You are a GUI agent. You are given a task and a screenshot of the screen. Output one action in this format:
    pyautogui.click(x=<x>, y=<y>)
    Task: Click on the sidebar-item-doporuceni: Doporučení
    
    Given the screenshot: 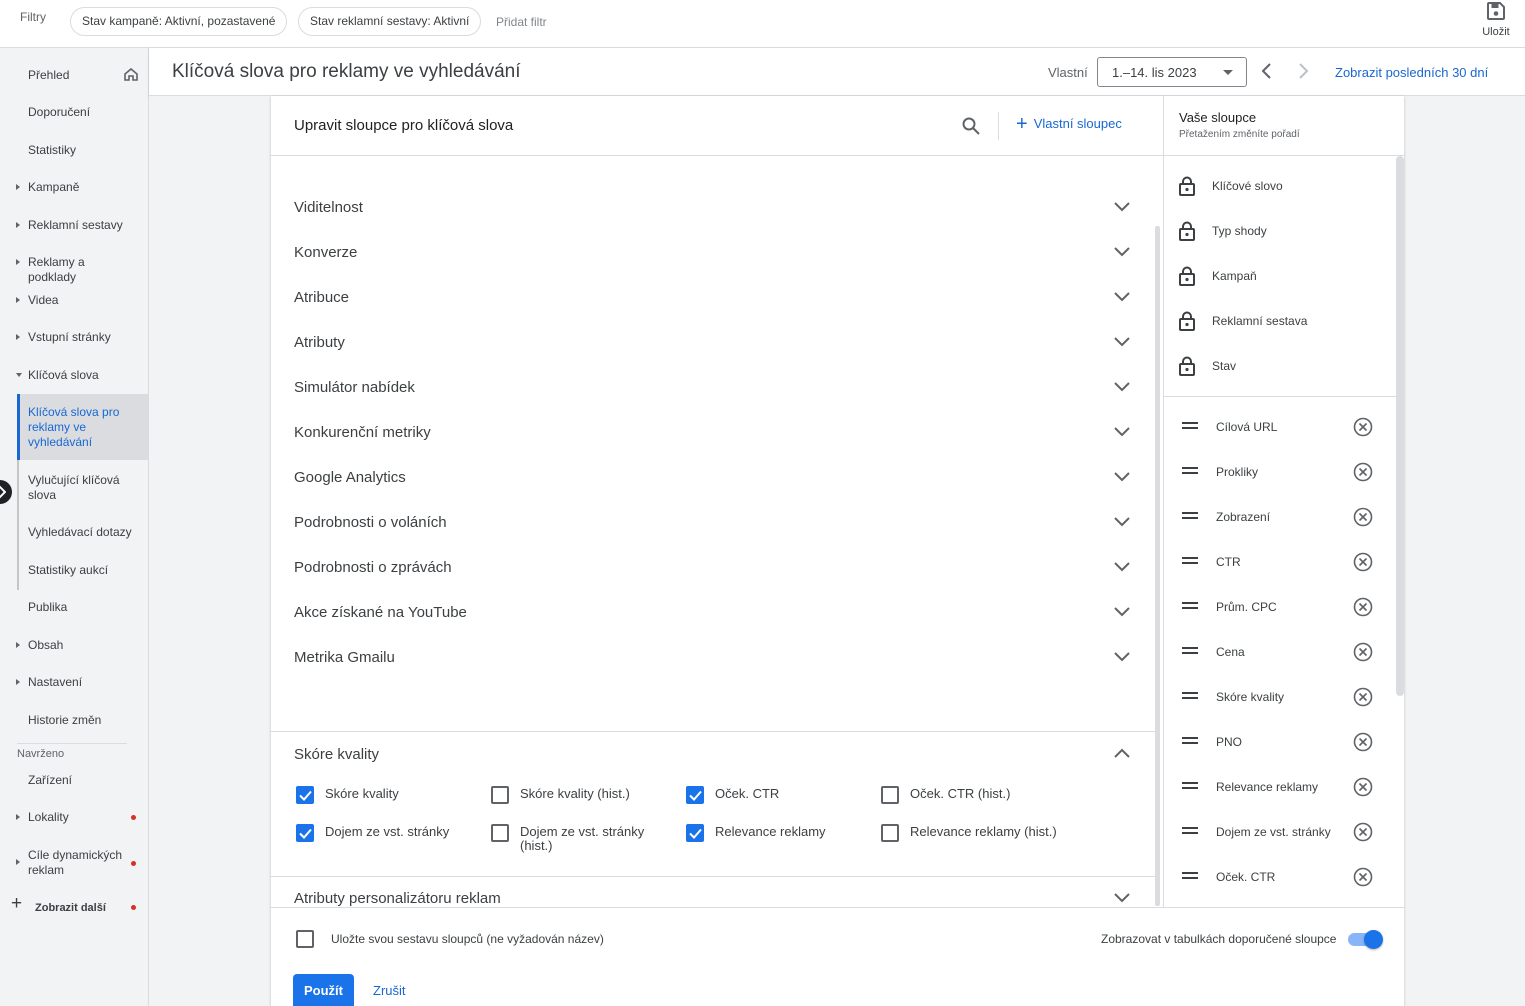 What is the action you would take?
    pyautogui.click(x=74, y=114)
    